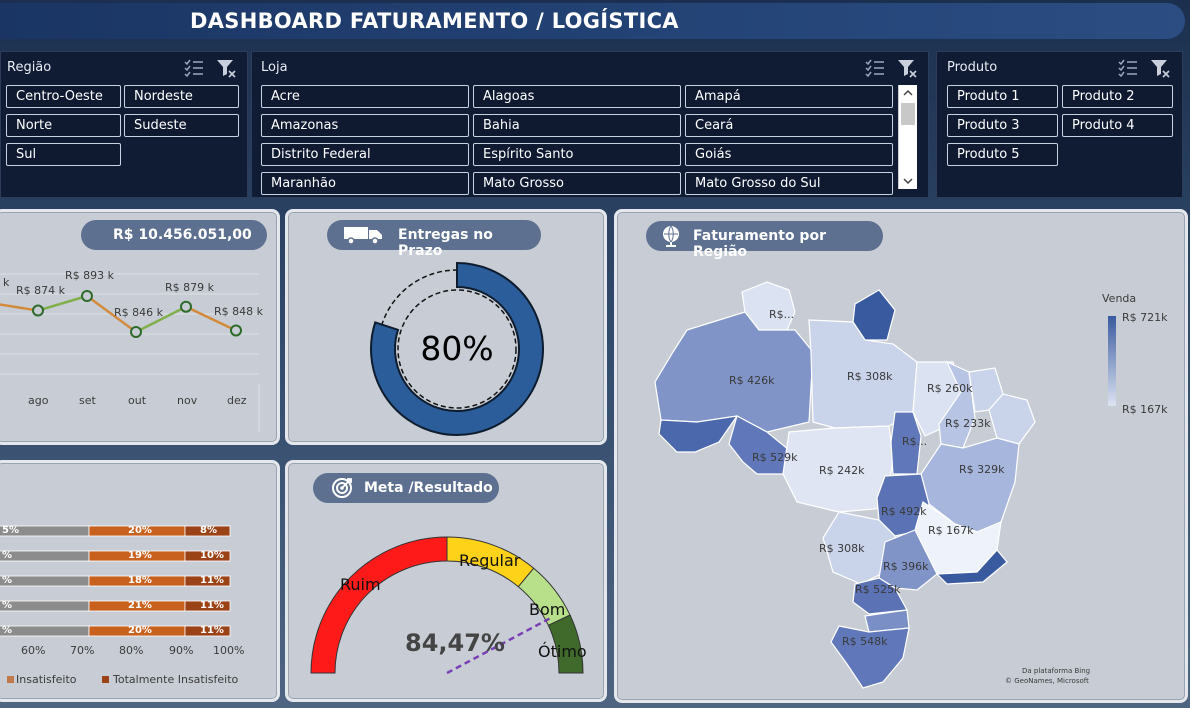  Describe the element at coordinates (547, 609) in the screenshot. I see `zone-label-bom: Bom` at that location.